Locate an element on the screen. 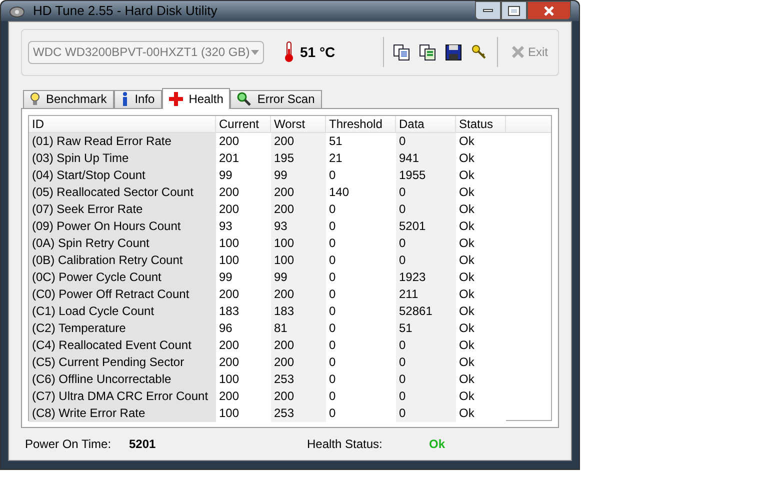 The image size is (768, 480). table-cell: (07) Seek Error Rate is located at coordinates (122, 209).